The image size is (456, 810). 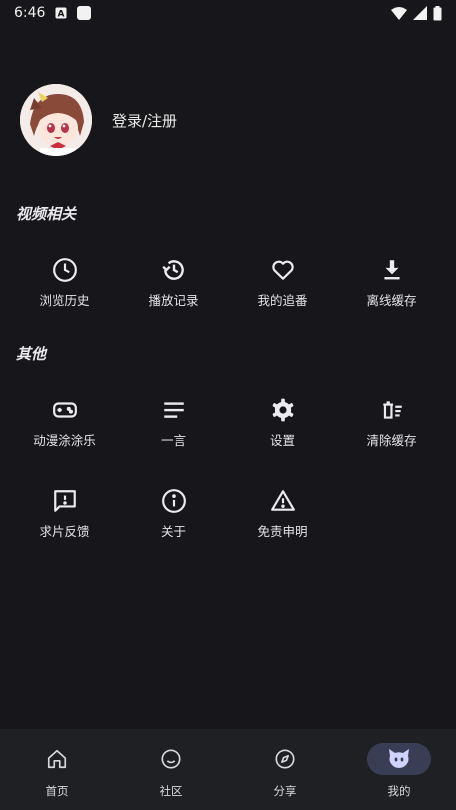 I want to click on login-register-link: 登录/注册, so click(x=144, y=120).